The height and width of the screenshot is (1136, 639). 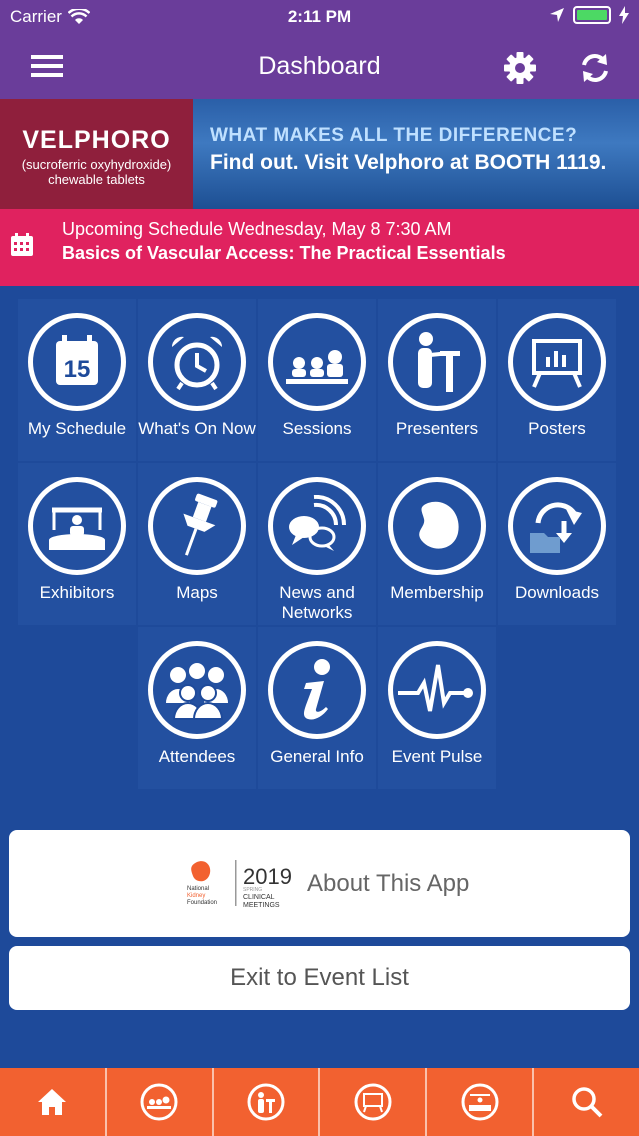 I want to click on tile-label: Maps, so click(x=197, y=592).